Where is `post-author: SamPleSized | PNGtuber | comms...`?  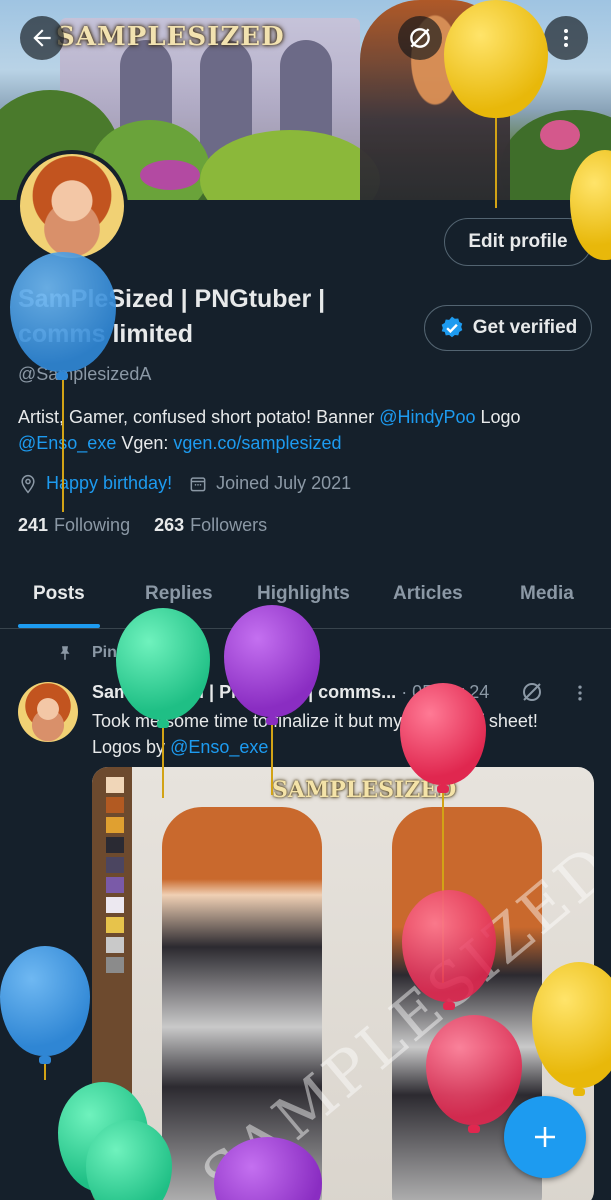 post-author: SamPleSized | PNGtuber | comms... is located at coordinates (244, 692).